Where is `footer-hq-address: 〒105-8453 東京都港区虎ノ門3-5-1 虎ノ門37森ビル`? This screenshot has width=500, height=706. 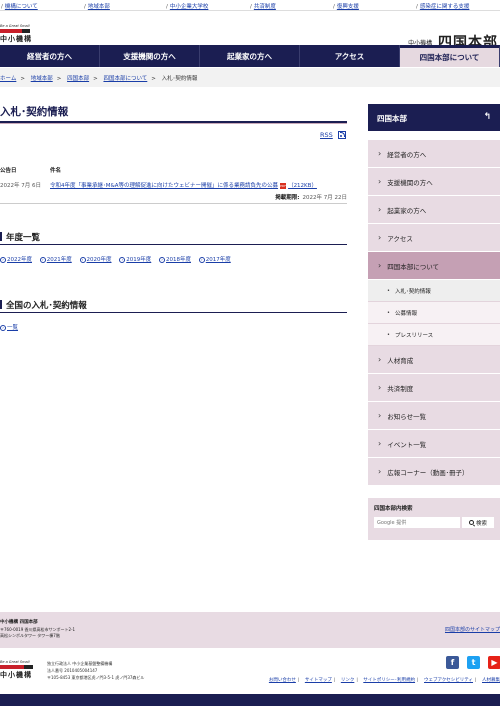 footer-hq-address: 〒105-8453 東京都港区虎ノ門3-5-1 虎ノ門37森ビル is located at coordinates (96, 677).